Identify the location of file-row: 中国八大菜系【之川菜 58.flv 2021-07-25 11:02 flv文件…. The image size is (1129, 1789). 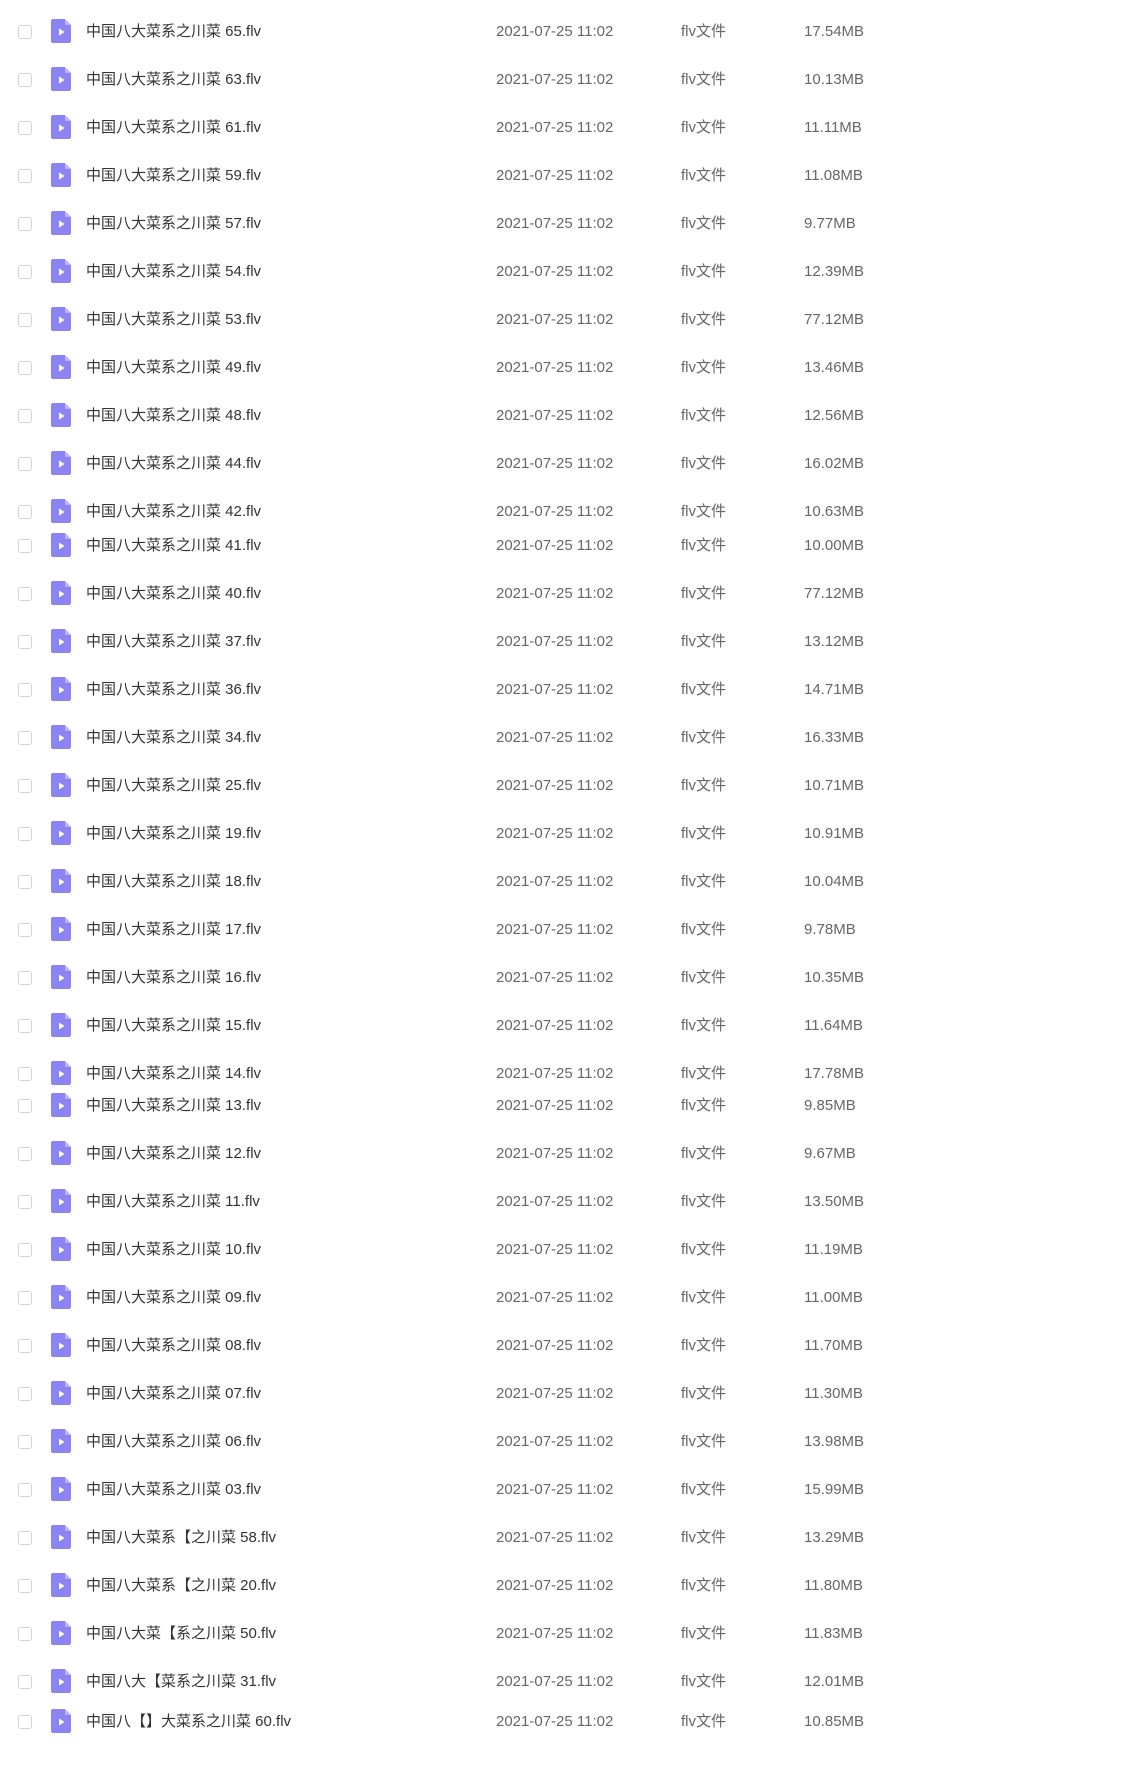
(564, 1538).